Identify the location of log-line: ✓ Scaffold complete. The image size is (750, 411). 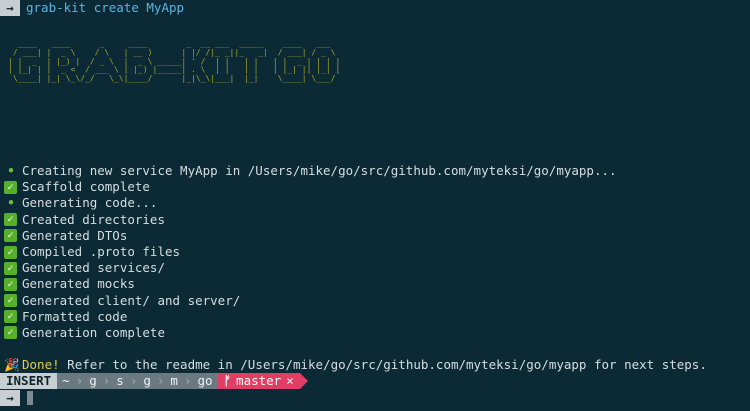
(310, 187).